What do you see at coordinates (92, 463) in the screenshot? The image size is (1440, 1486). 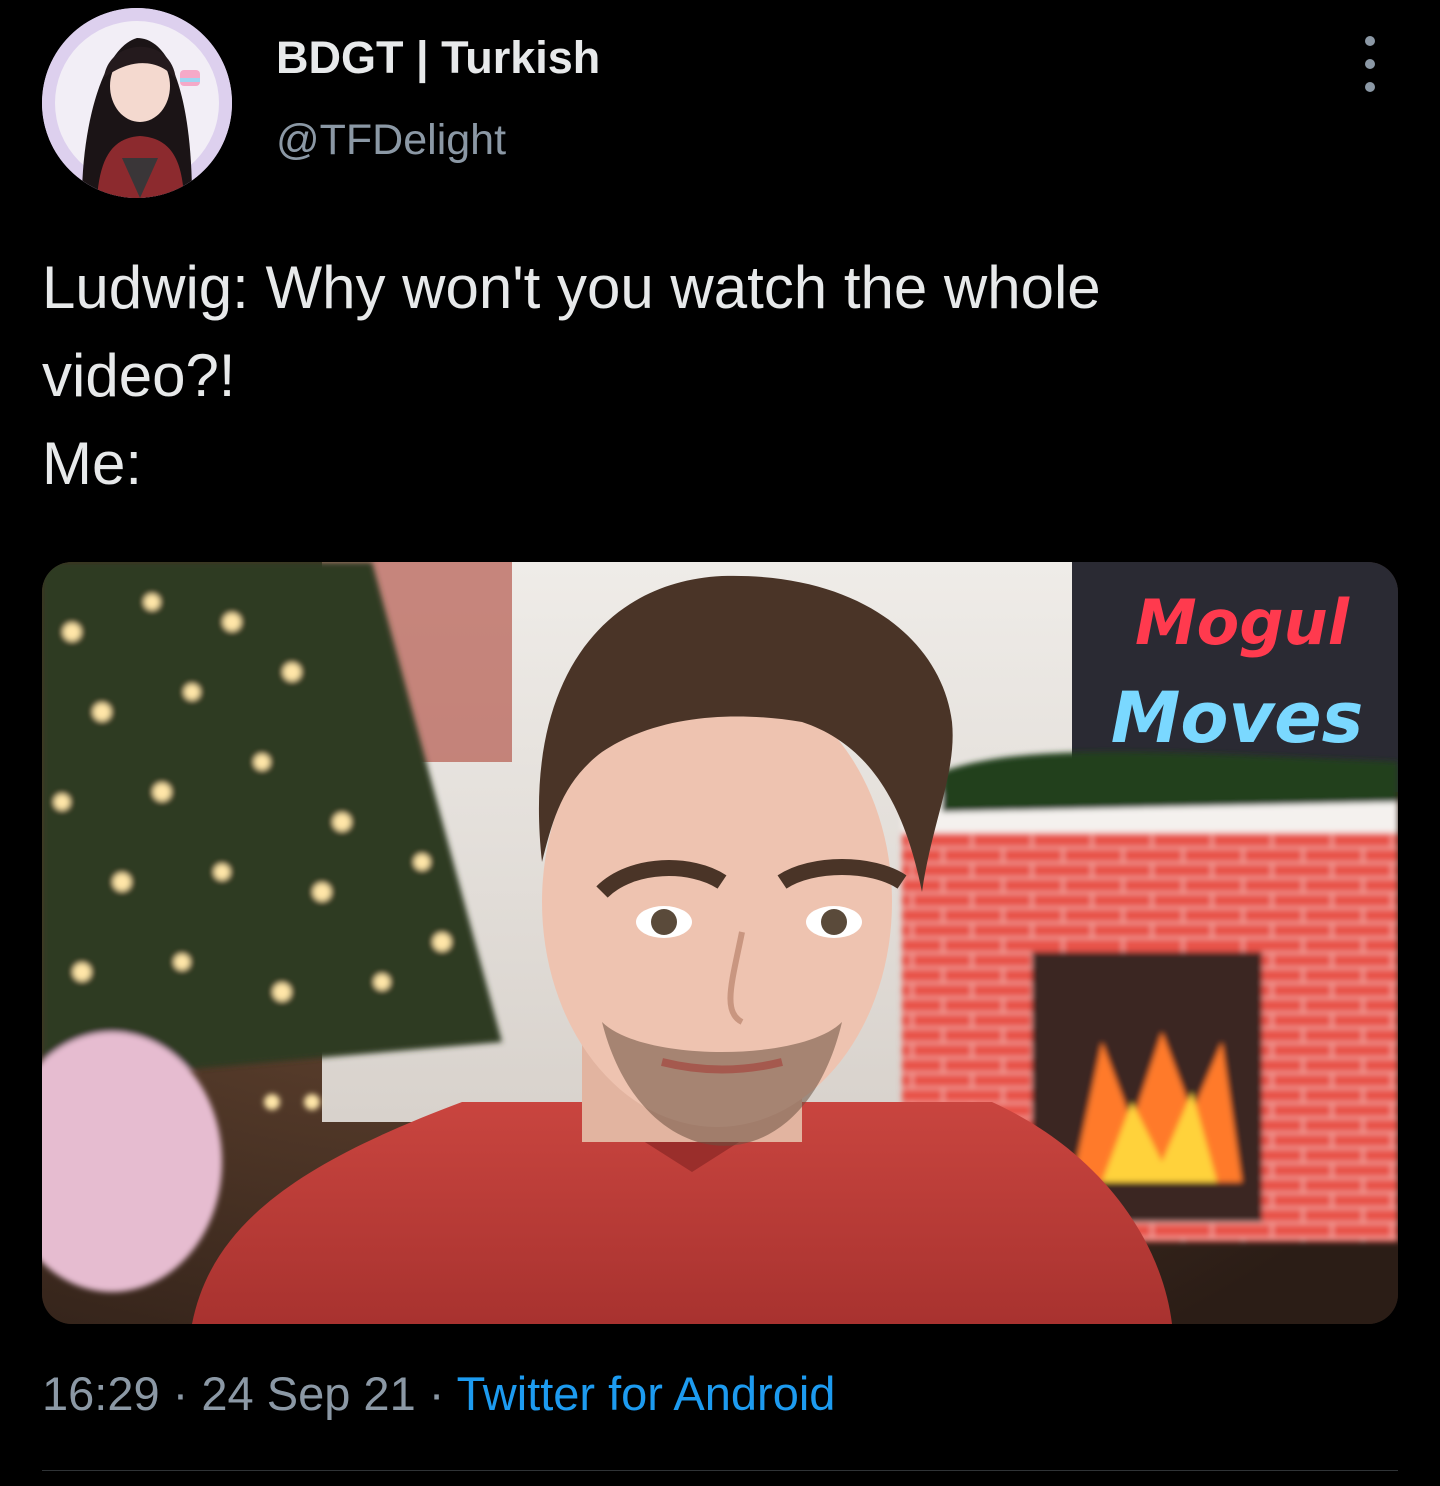 I see `tweet-line: Me:` at bounding box center [92, 463].